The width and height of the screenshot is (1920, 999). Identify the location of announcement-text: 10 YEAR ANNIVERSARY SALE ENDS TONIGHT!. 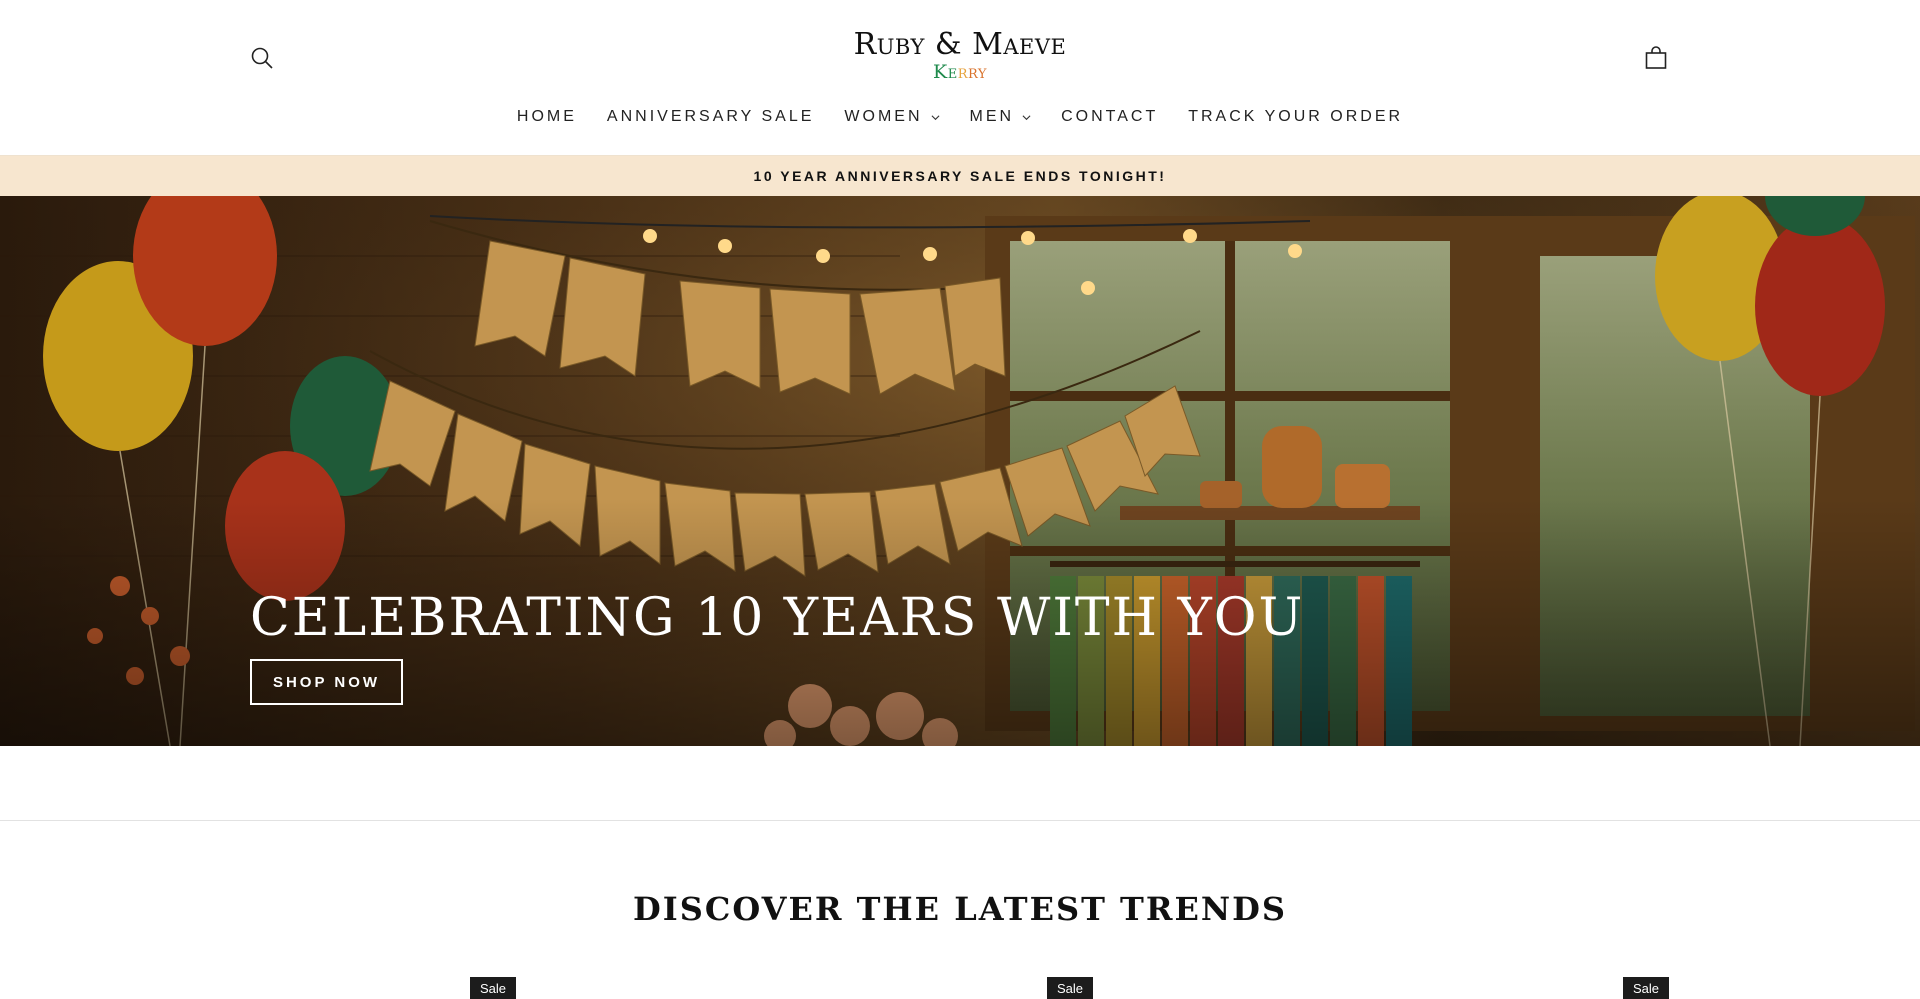
(960, 176).